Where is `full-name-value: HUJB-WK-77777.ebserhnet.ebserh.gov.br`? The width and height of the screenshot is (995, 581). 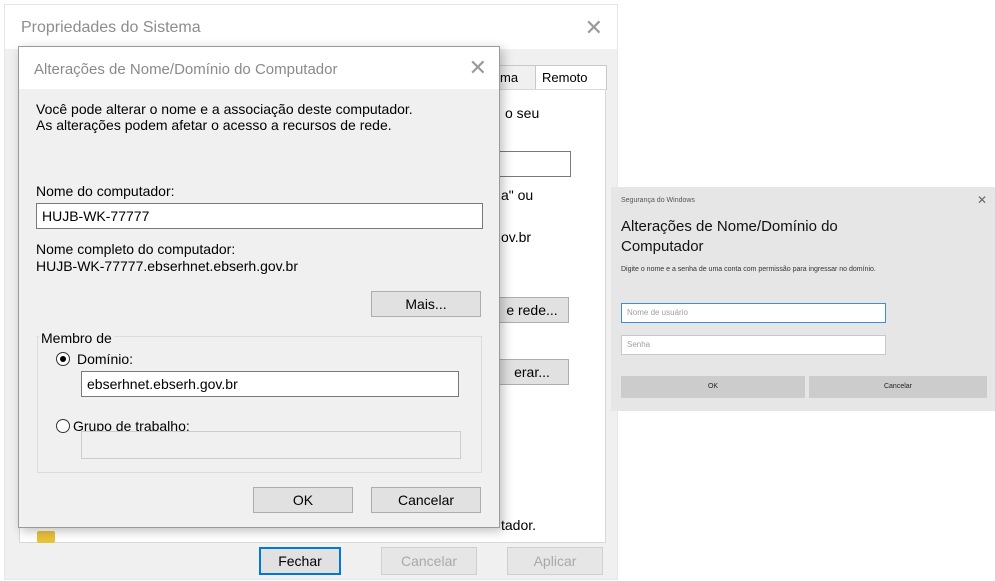
full-name-value: HUJB-WK-77777.ebserhnet.ebserh.gov.br is located at coordinates (167, 266).